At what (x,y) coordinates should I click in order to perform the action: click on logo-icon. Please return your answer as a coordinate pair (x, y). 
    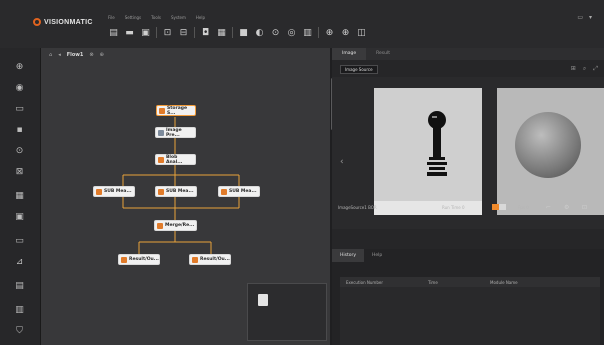
    Looking at the image, I should click on (37, 22).